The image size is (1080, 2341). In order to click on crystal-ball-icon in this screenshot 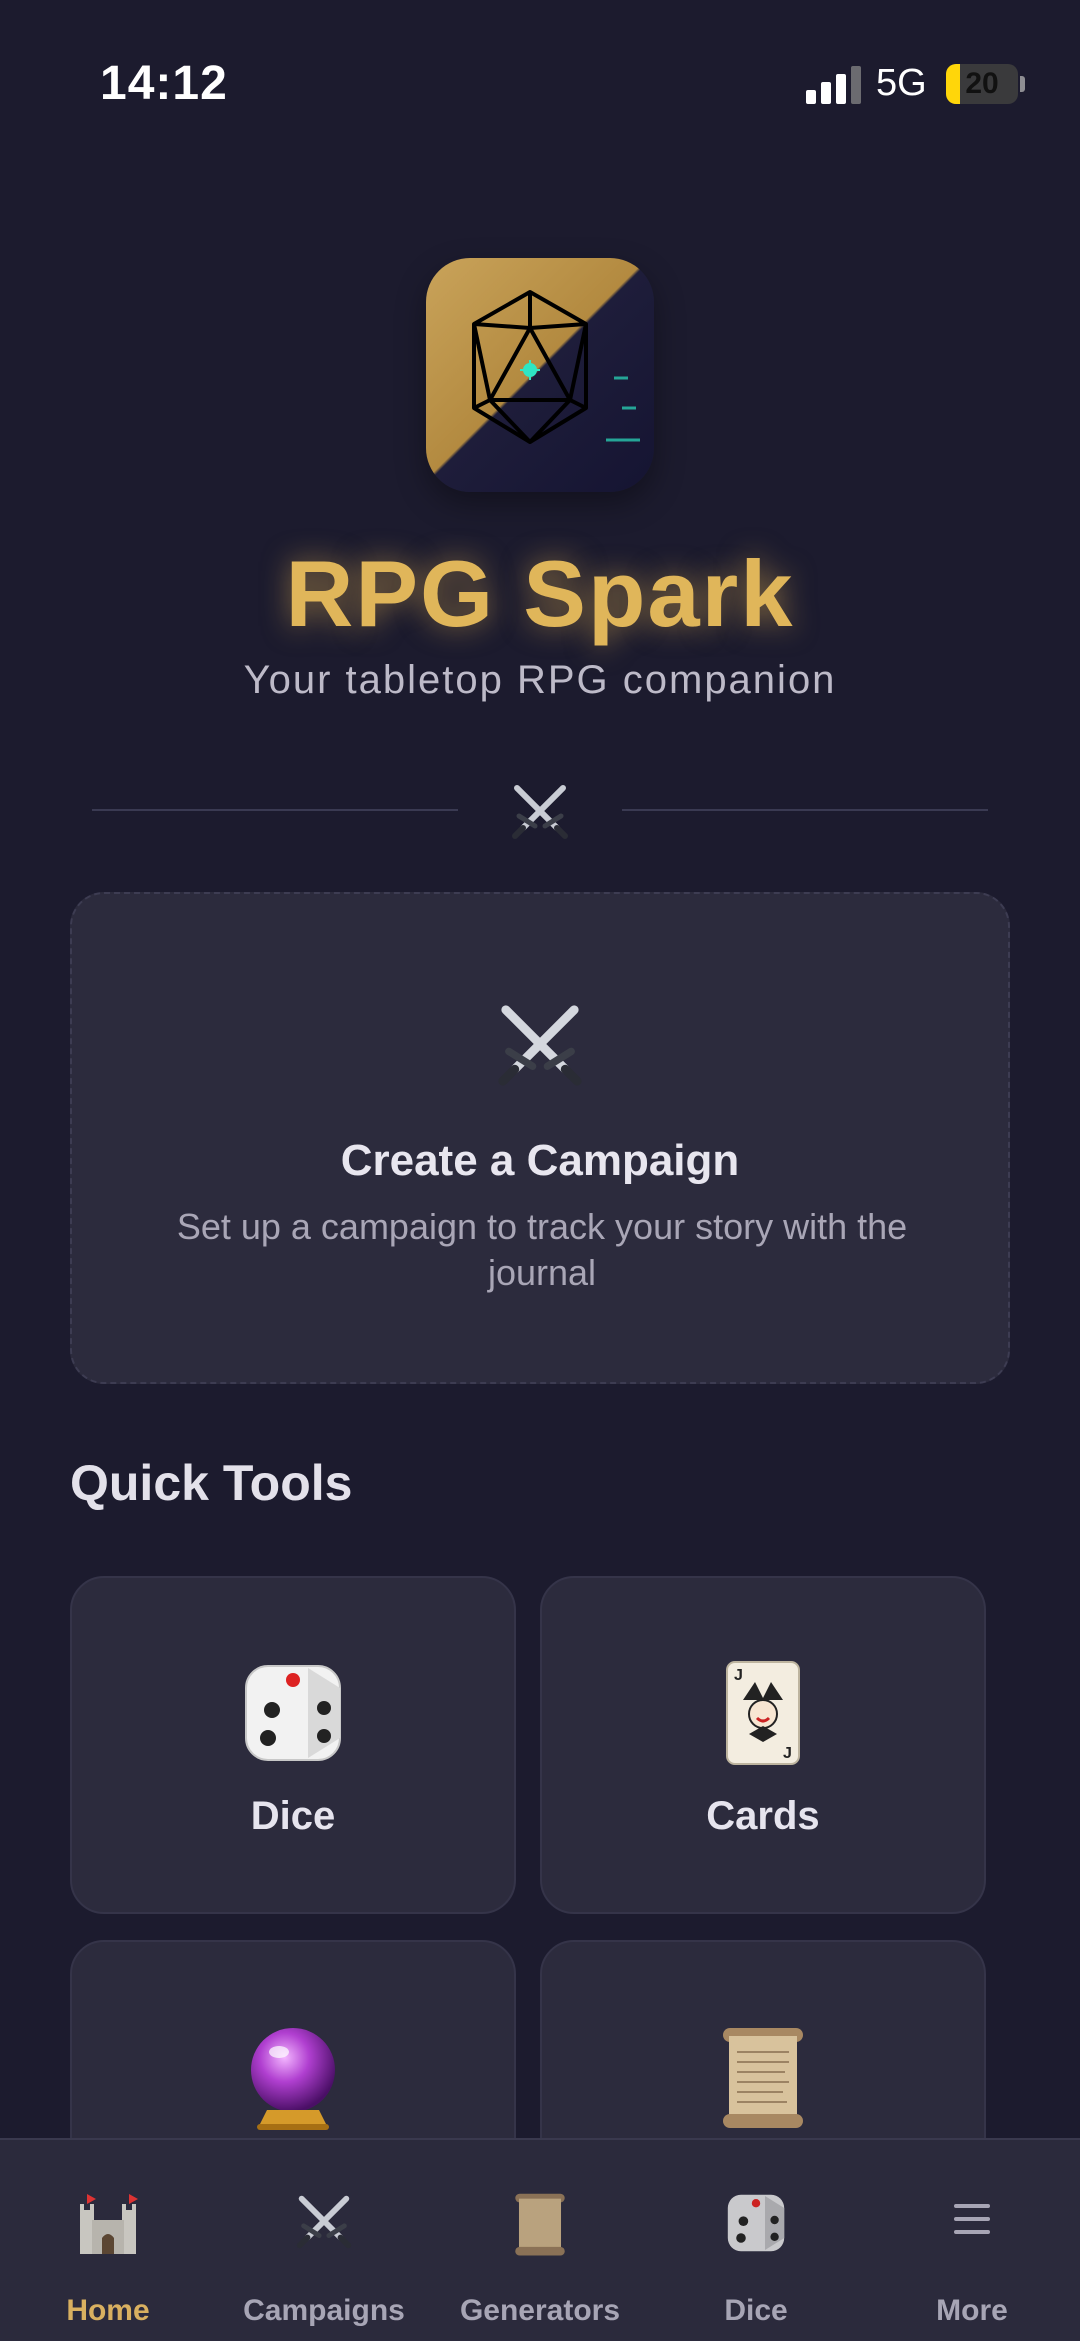, I will do `click(293, 2077)`.